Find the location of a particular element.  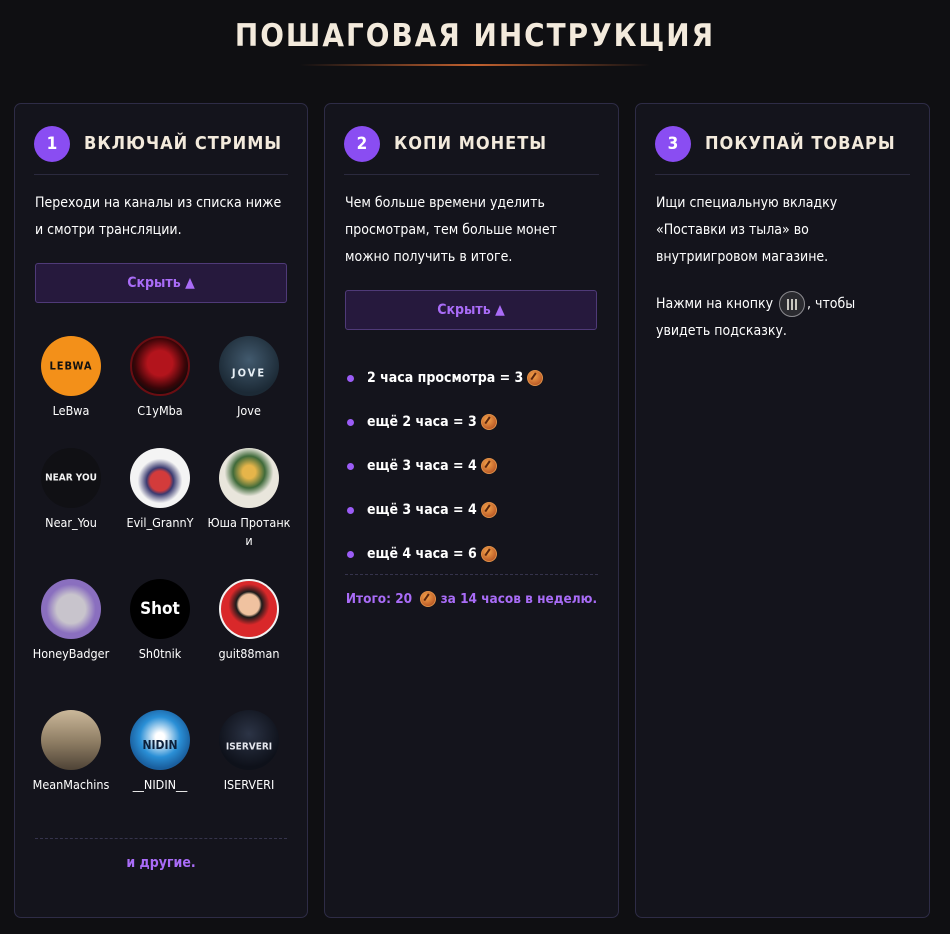

step-1-title: ВКЛЮЧАЙ СТРИМЫ is located at coordinates (183, 143).